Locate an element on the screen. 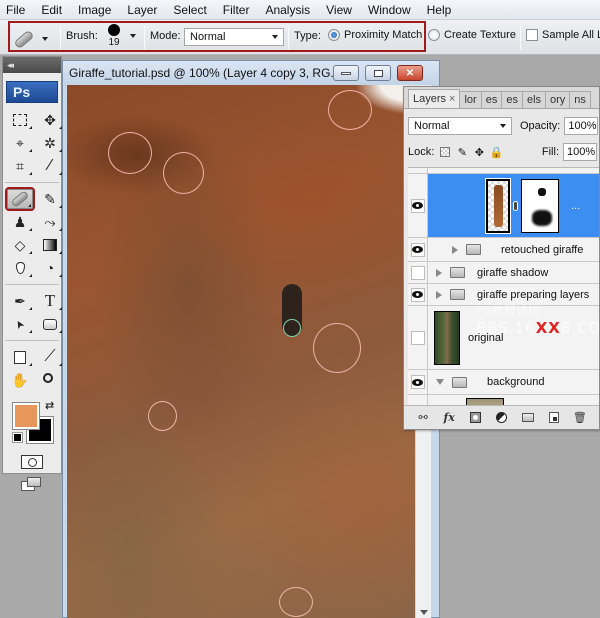 Image resolution: width=600 pixels, height=618 pixels. tab-layers: Layers × is located at coordinates (434, 98).